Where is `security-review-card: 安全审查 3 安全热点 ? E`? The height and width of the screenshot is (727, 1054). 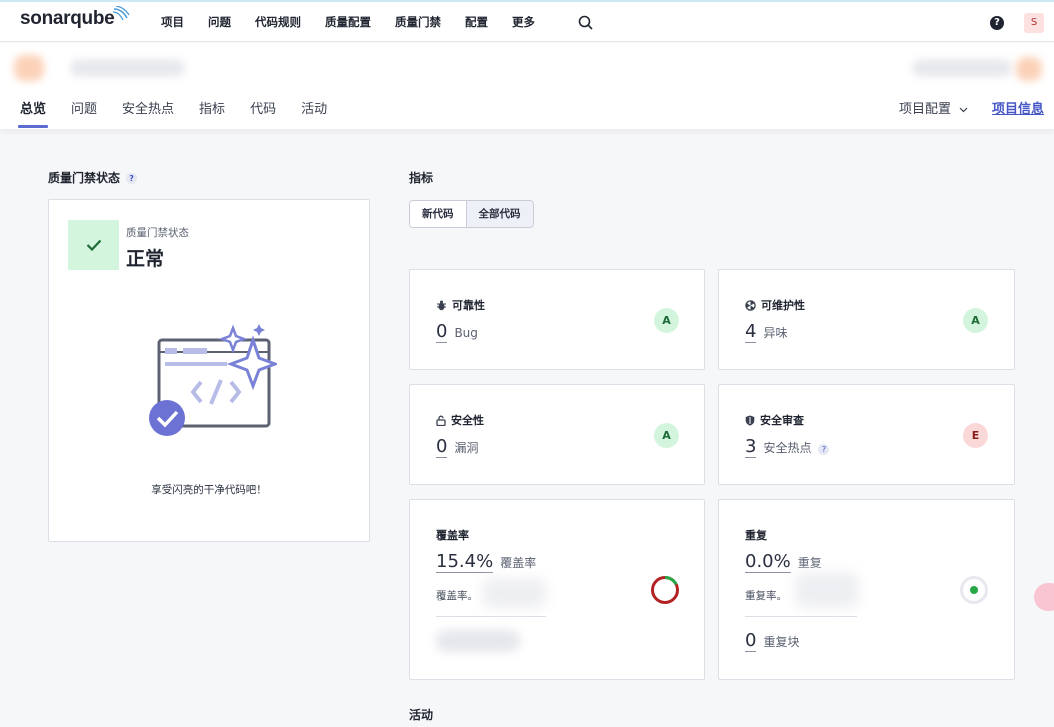
security-review-card: 安全审查 3 安全热点 ? E is located at coordinates (866, 434).